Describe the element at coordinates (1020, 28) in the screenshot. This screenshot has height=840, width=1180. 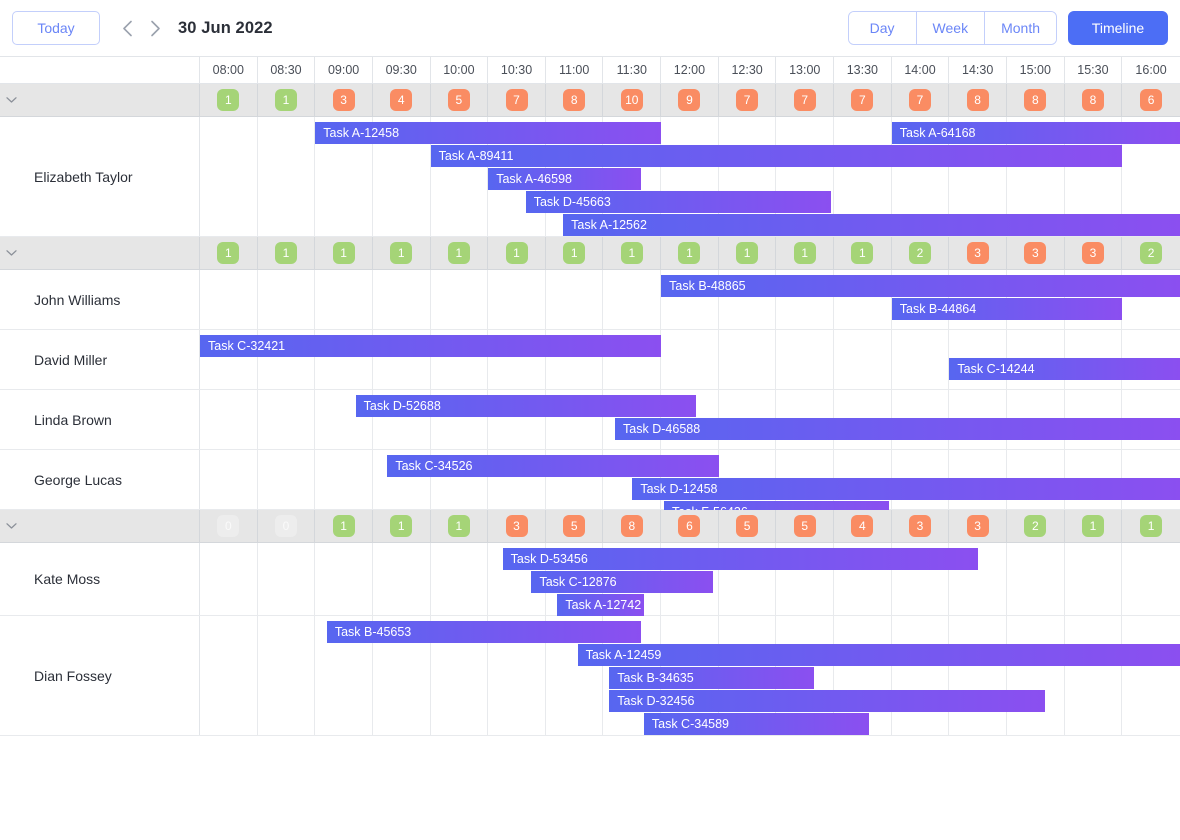
I see `view-month-button: Month` at that location.